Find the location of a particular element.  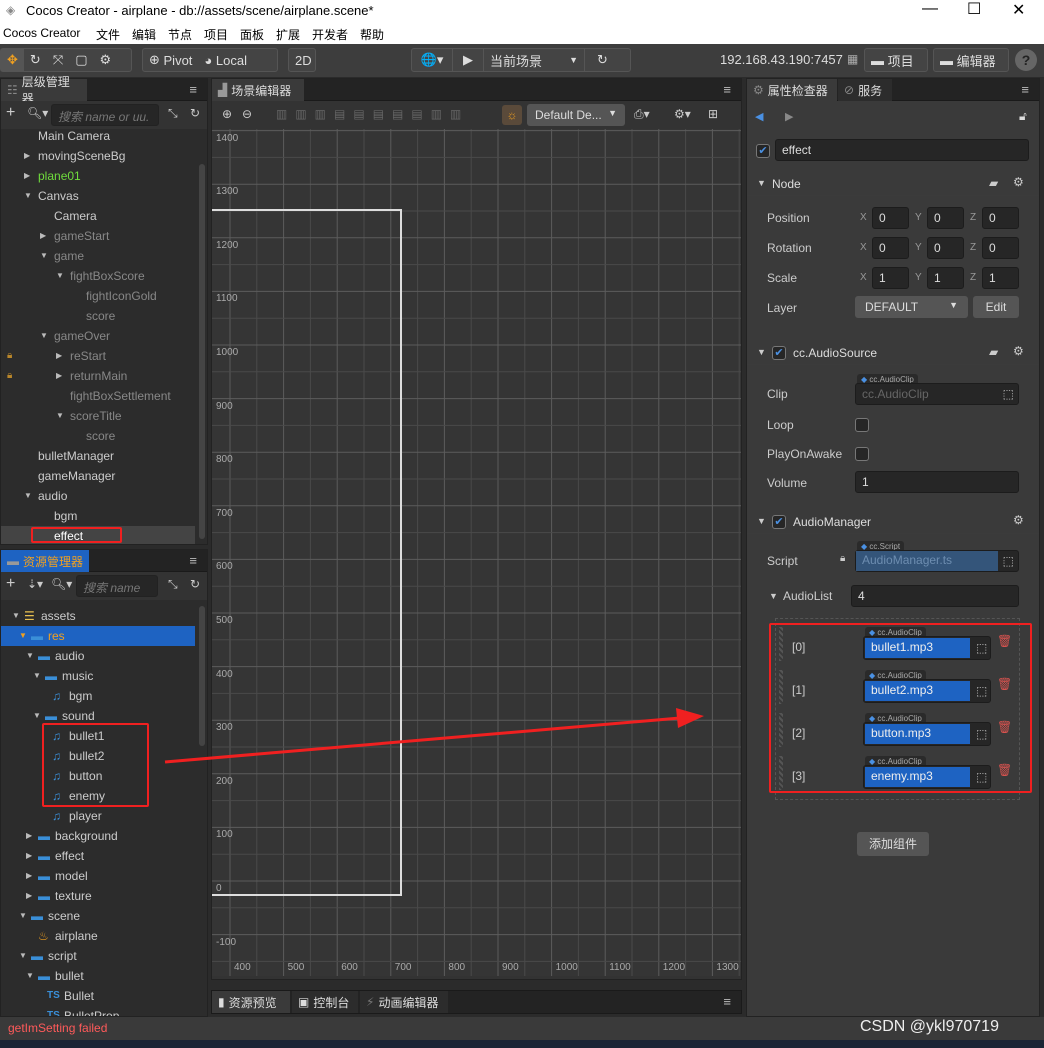

pivot-button: ⊕ Pivot is located at coordinates (170, 60).